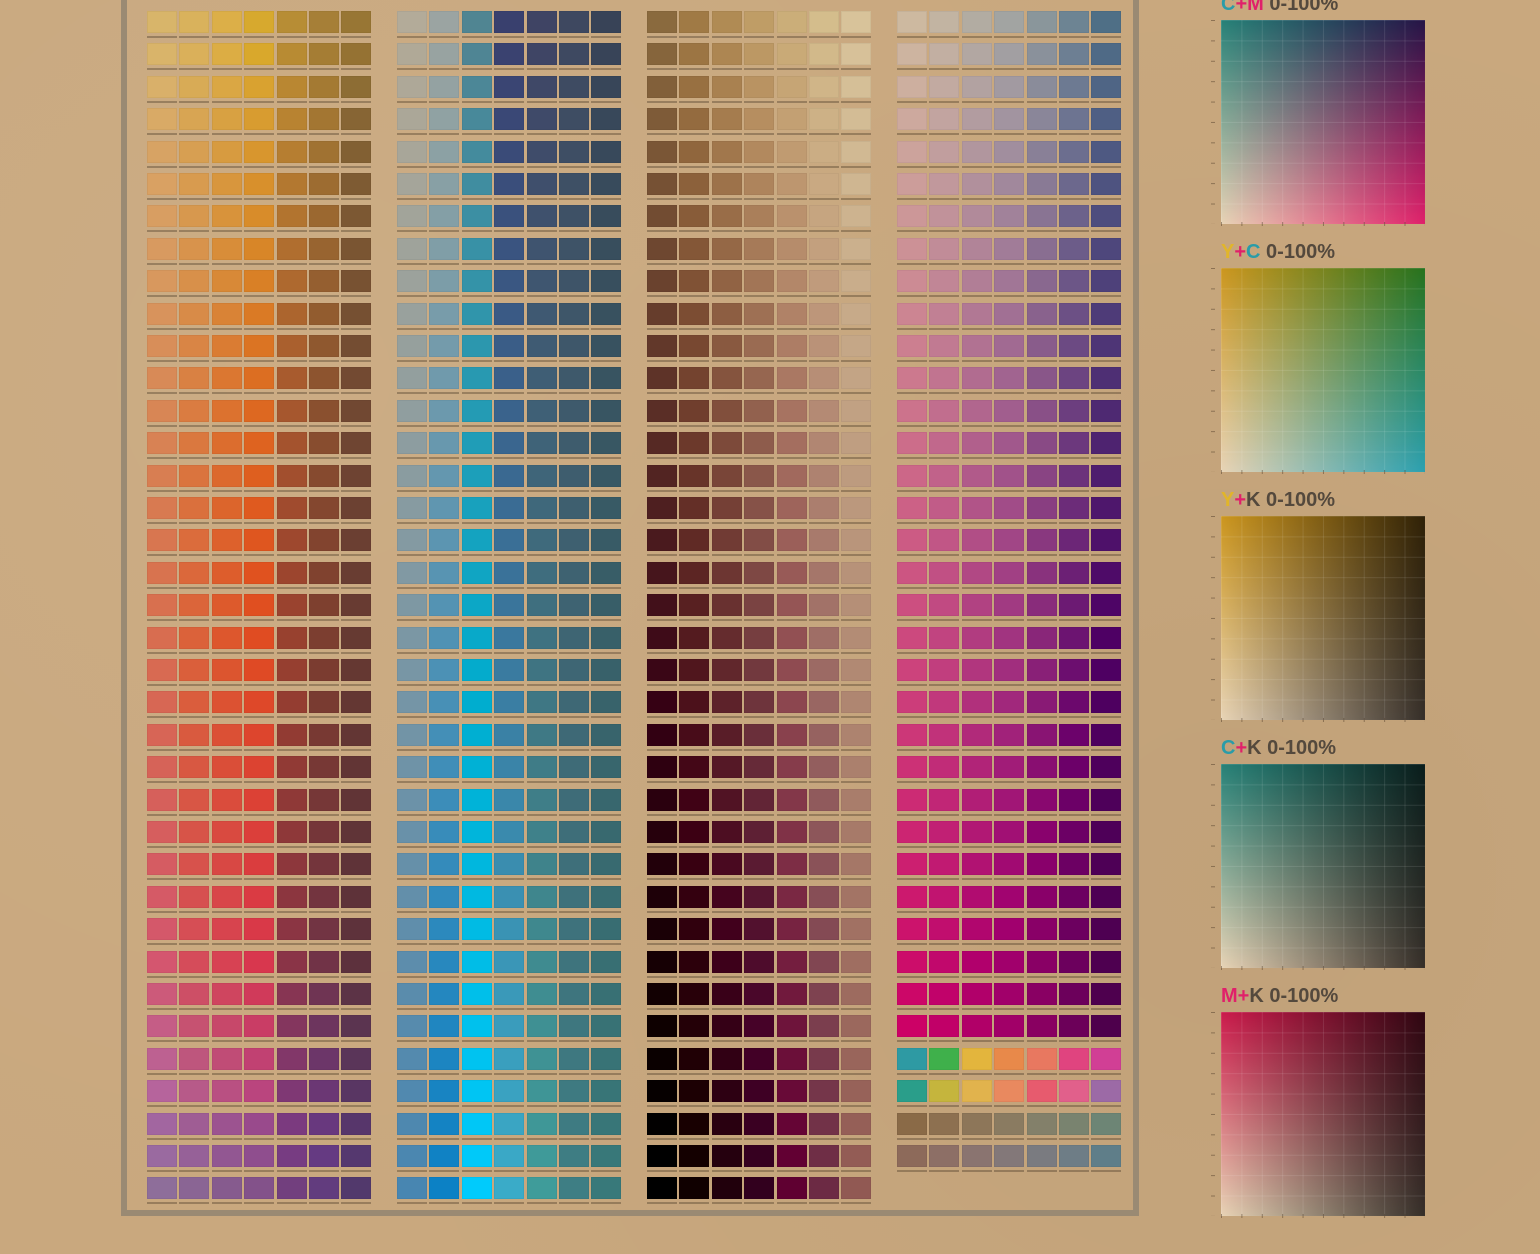  Describe the element at coordinates (1318, 113) in the screenshot. I see `gradient-block-cm: C+M 0-100%` at that location.